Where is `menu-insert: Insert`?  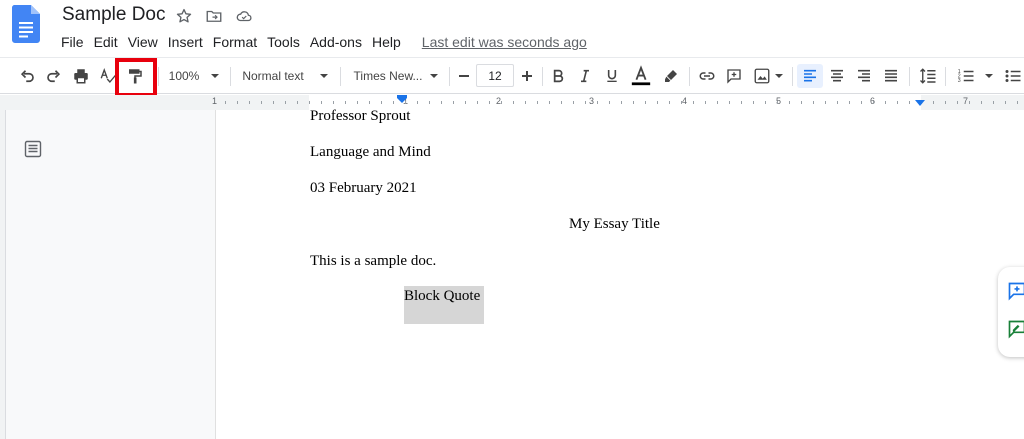 menu-insert: Insert is located at coordinates (185, 42).